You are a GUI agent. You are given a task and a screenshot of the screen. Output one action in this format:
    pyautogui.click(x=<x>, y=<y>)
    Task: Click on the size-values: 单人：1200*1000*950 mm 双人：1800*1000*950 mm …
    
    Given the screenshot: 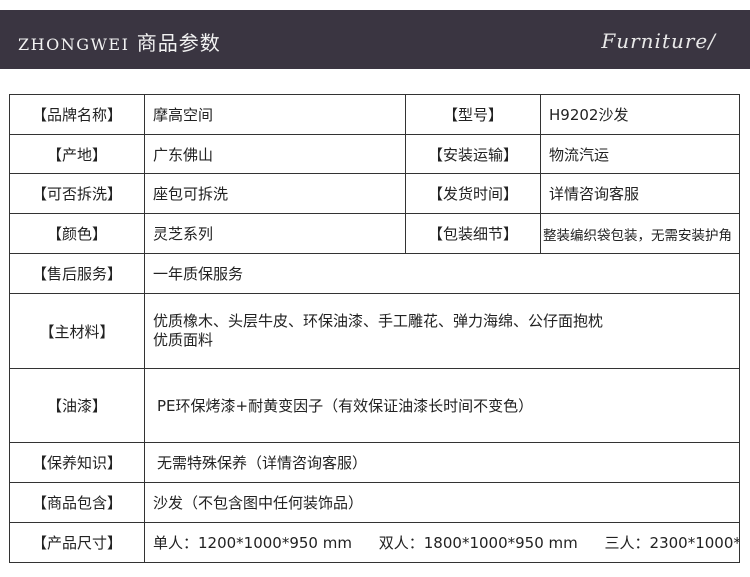 What is the action you would take?
    pyautogui.click(x=442, y=542)
    